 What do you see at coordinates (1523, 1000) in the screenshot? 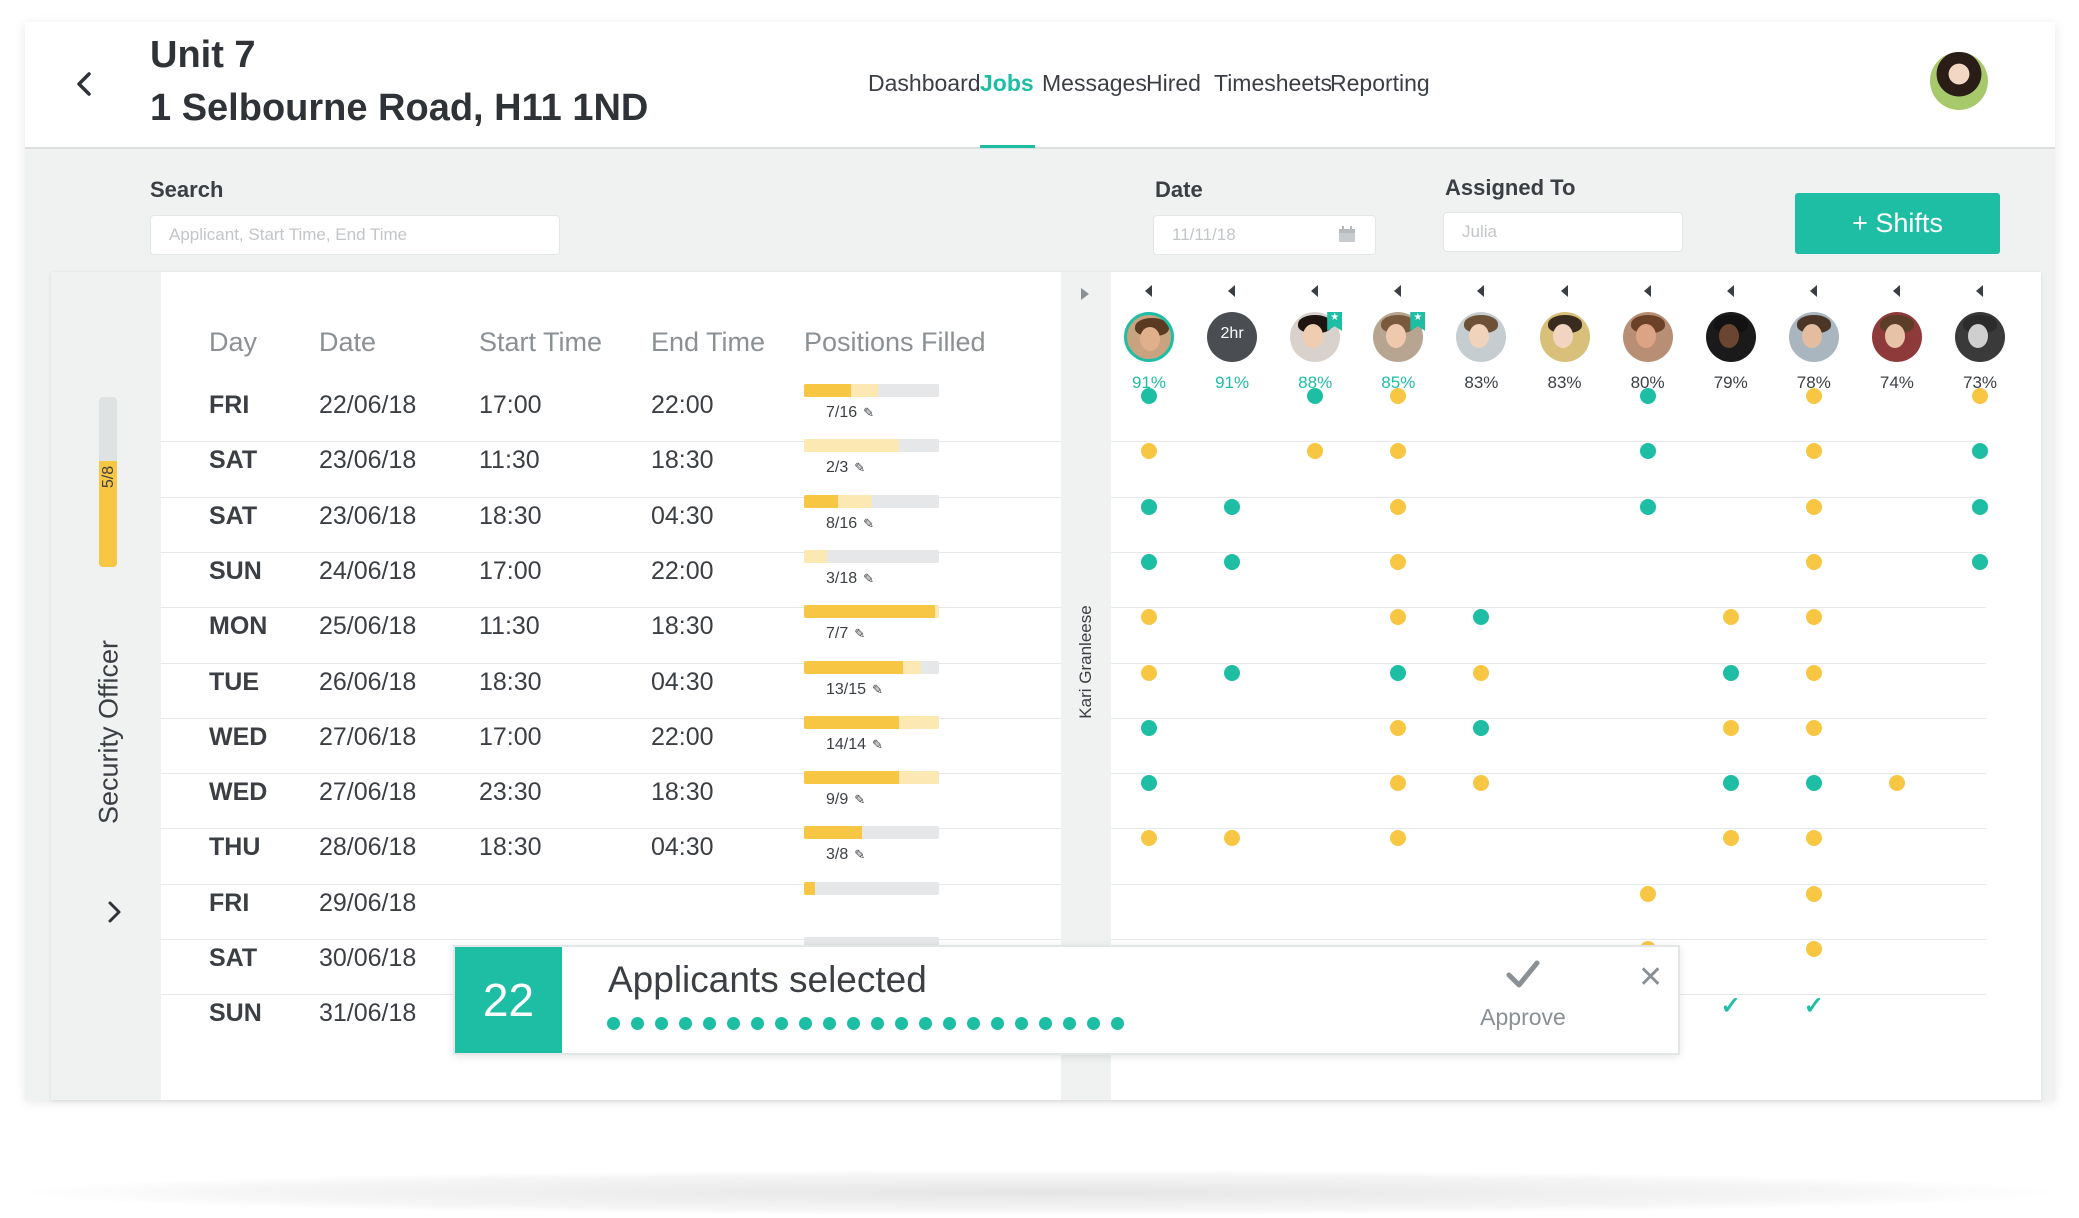
I see `approve-button: Approve` at bounding box center [1523, 1000].